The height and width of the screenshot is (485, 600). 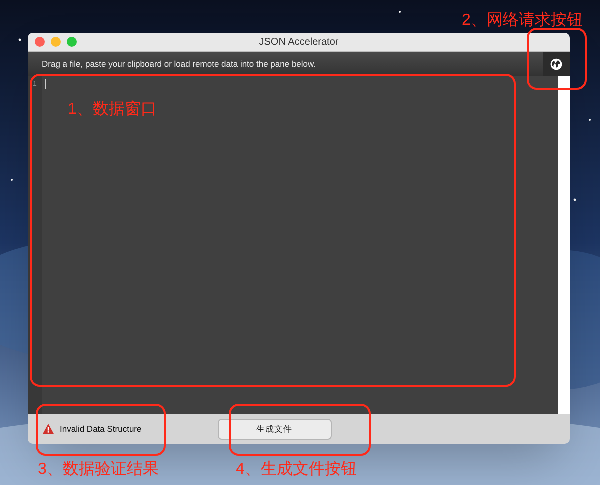 What do you see at coordinates (112, 110) in the screenshot?
I see `annotation-label: 1、数据窗口` at bounding box center [112, 110].